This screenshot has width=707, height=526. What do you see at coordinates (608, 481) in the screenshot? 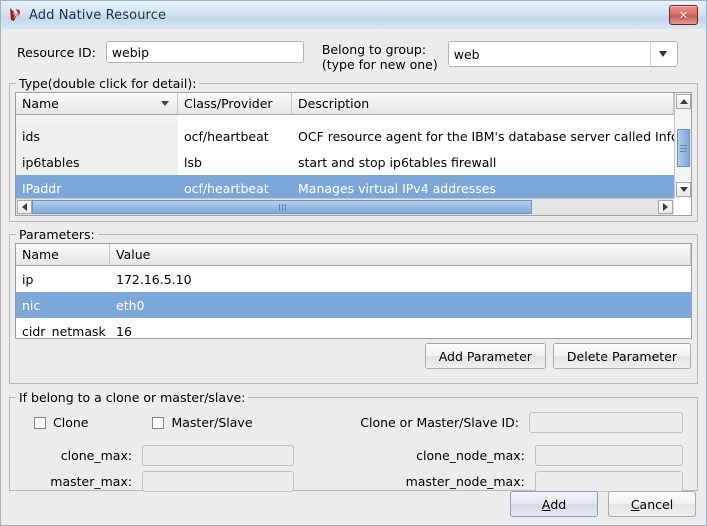
I see `master-node-max-input` at bounding box center [608, 481].